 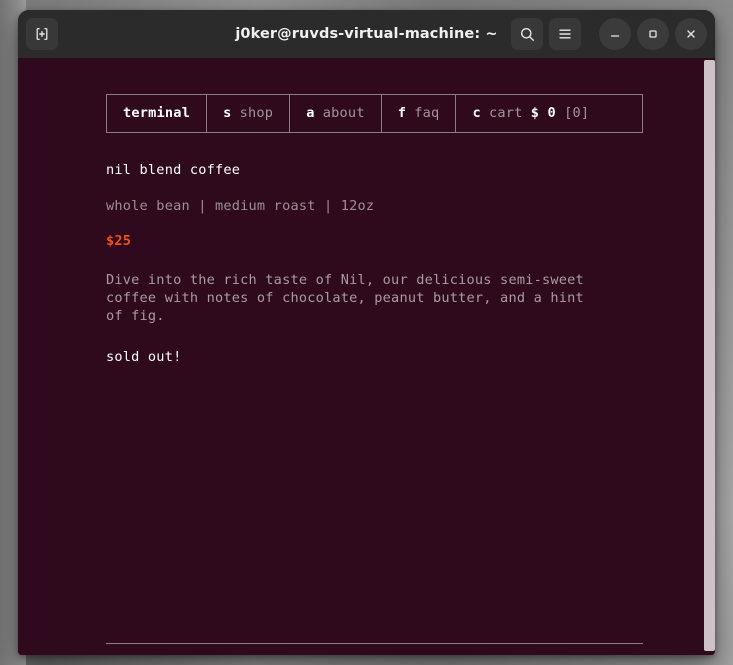 I want to click on tab-terminal: terminal, so click(x=157, y=113).